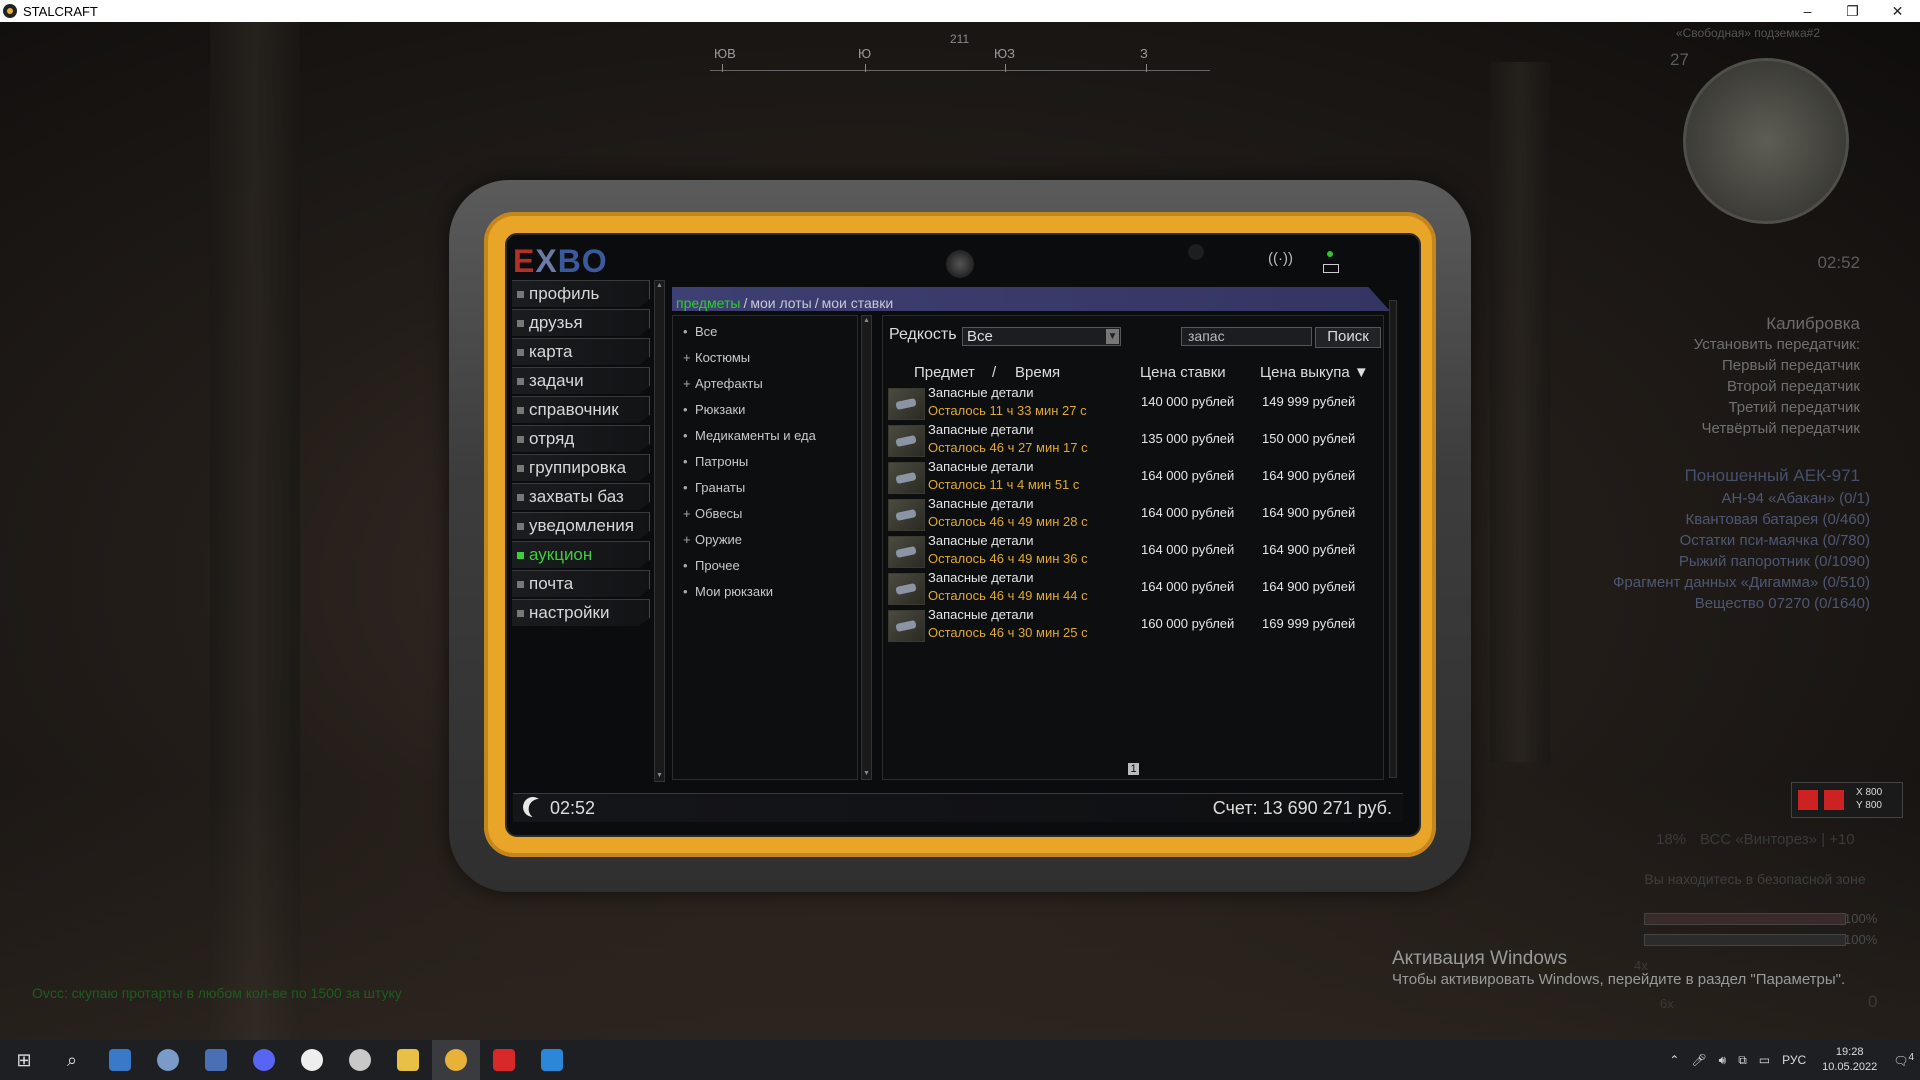 The image size is (1920, 1080). Describe the element at coordinates (765, 331) in the screenshot. I see `category-all: • Все` at that location.